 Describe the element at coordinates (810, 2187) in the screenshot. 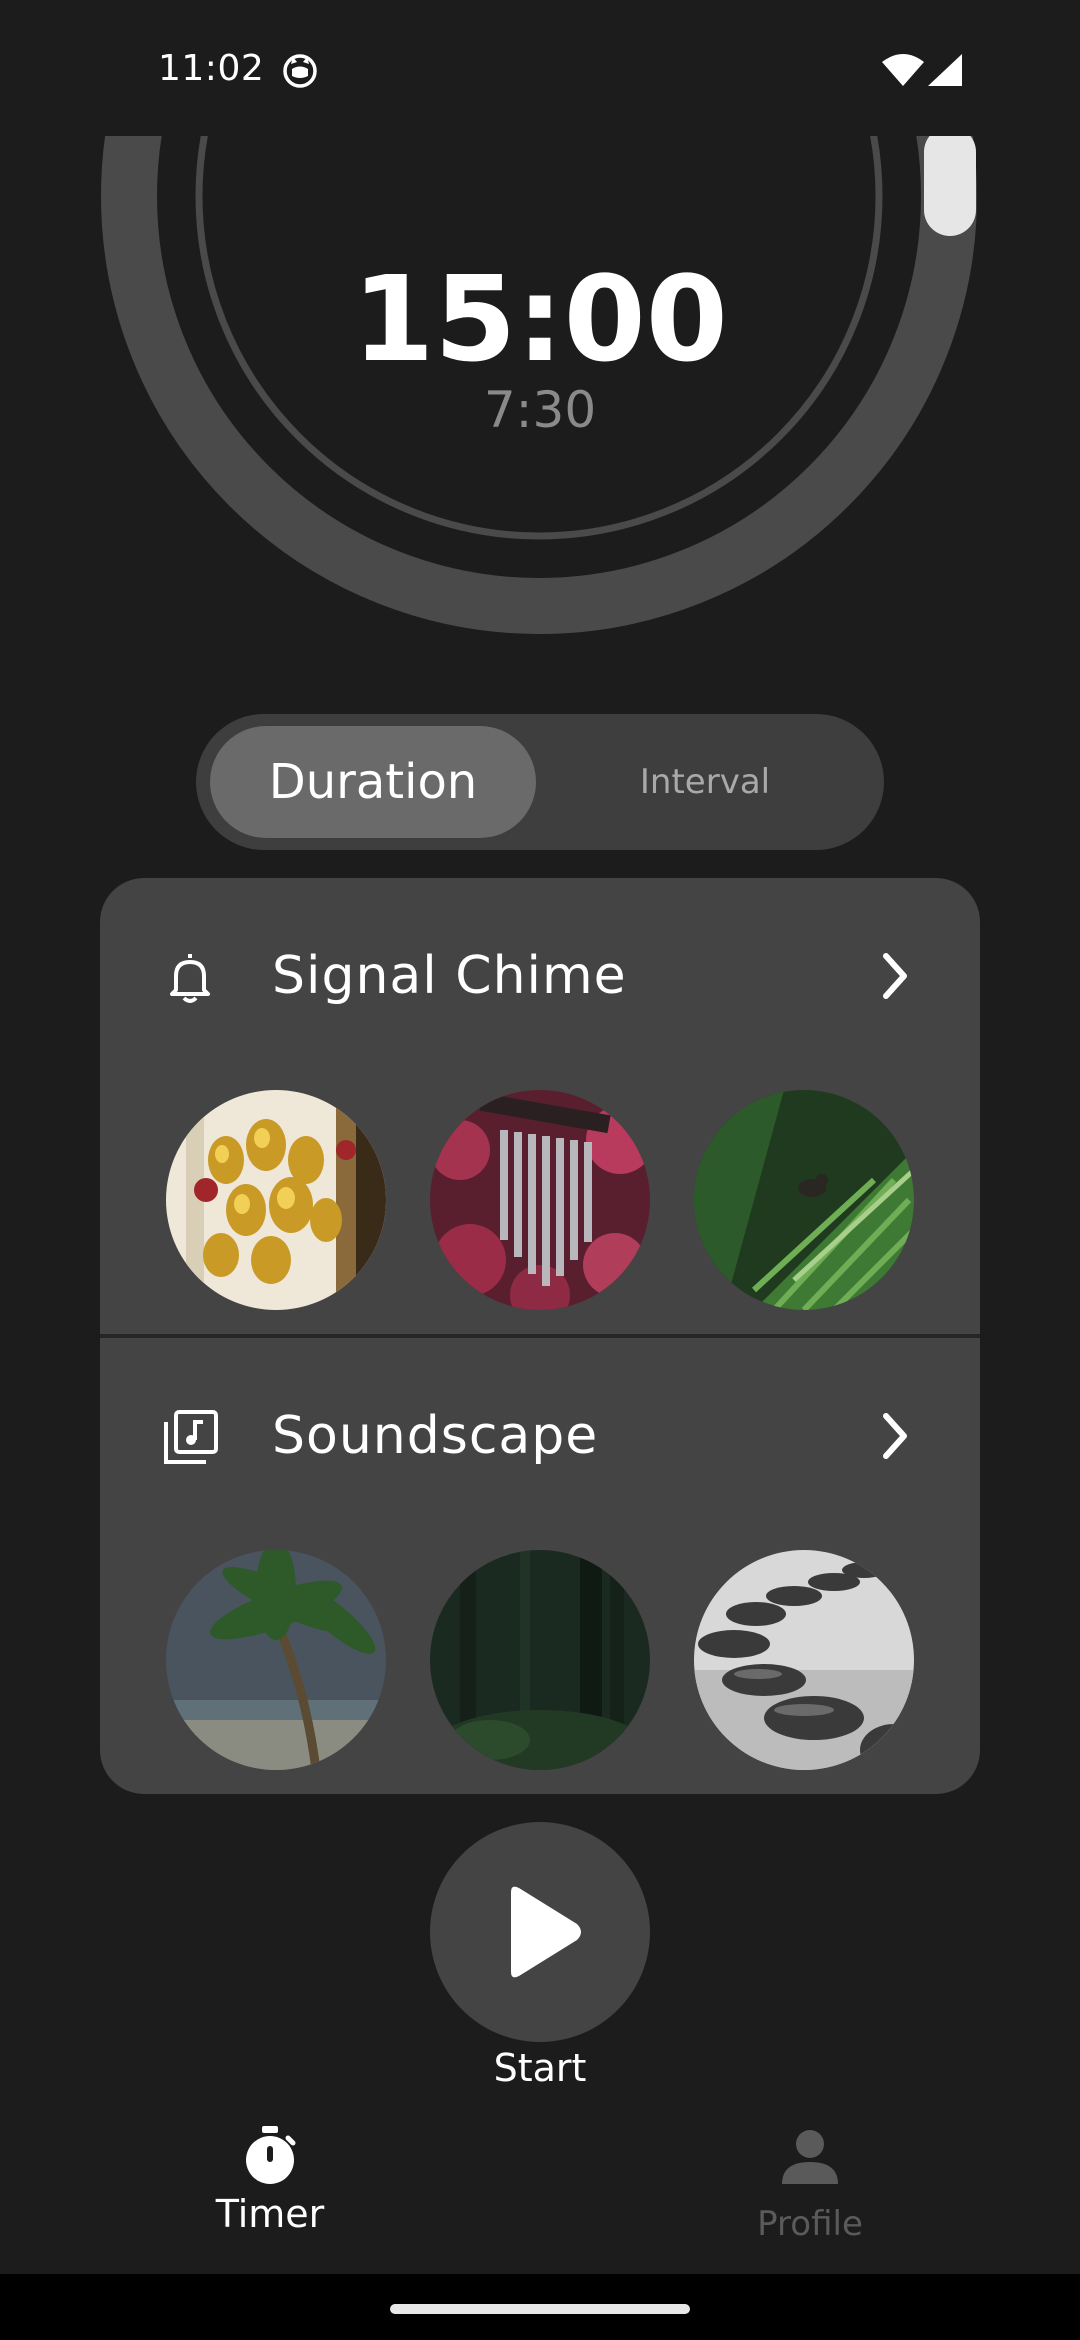

I see `nav-item-profile: Profile` at that location.